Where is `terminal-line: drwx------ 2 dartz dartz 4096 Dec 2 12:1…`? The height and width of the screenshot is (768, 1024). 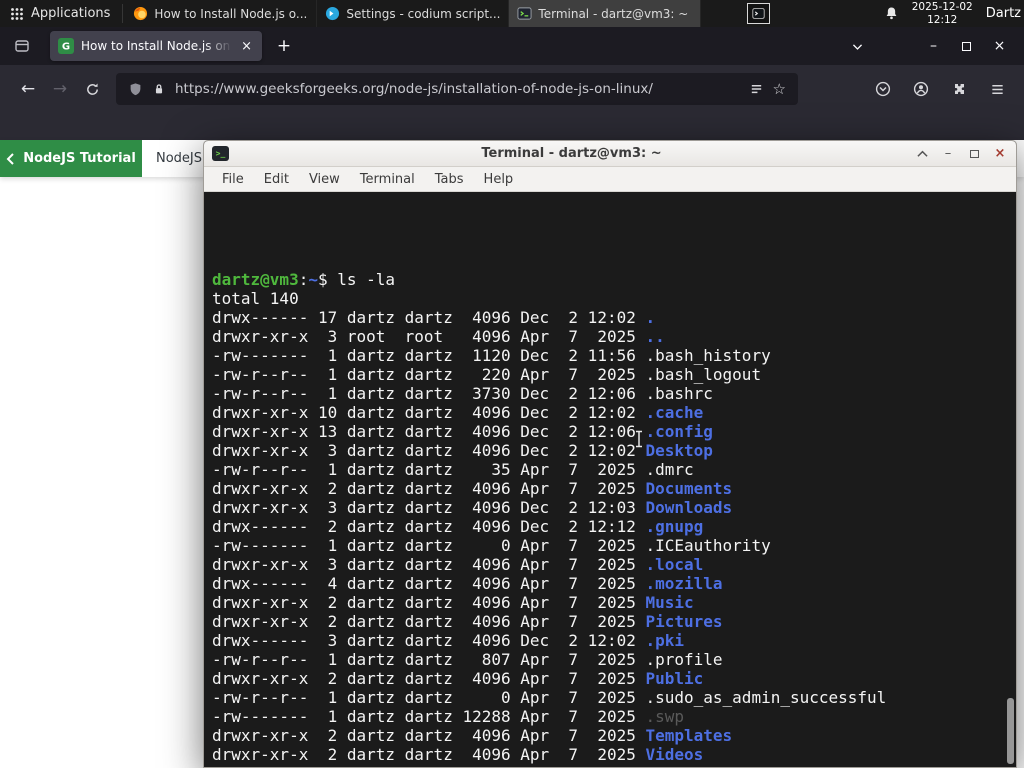 terminal-line: drwx------ 2 dartz dartz 4096 Dec 2 12:1… is located at coordinates (458, 526).